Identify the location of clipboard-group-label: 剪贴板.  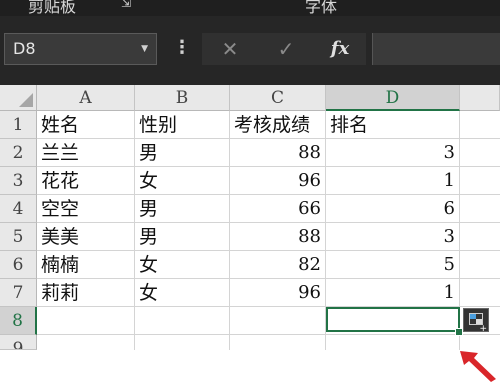
(52, 8).